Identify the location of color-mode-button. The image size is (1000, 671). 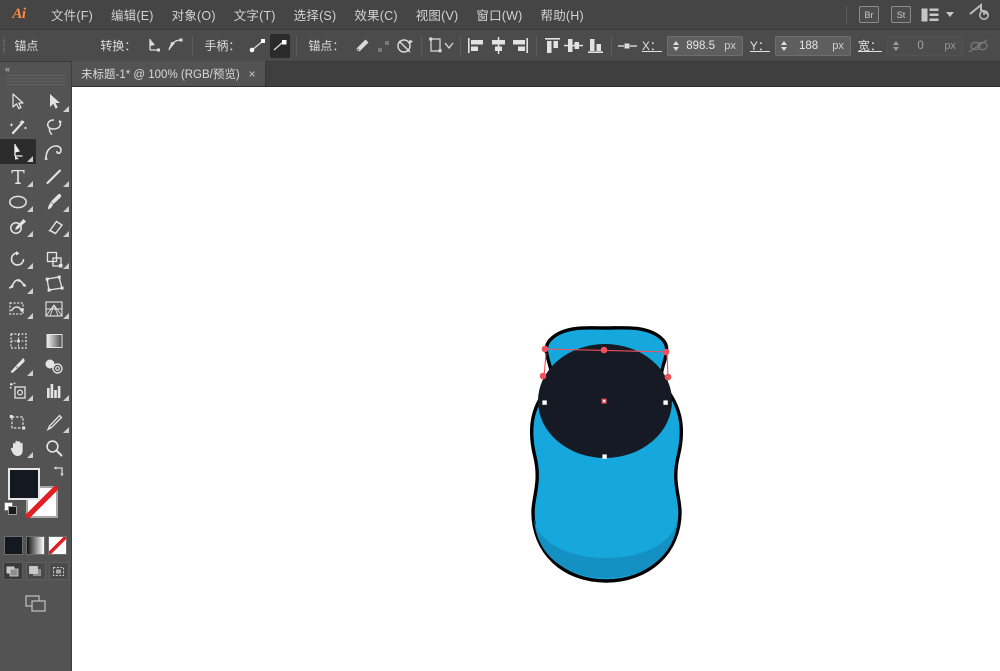
(13, 545).